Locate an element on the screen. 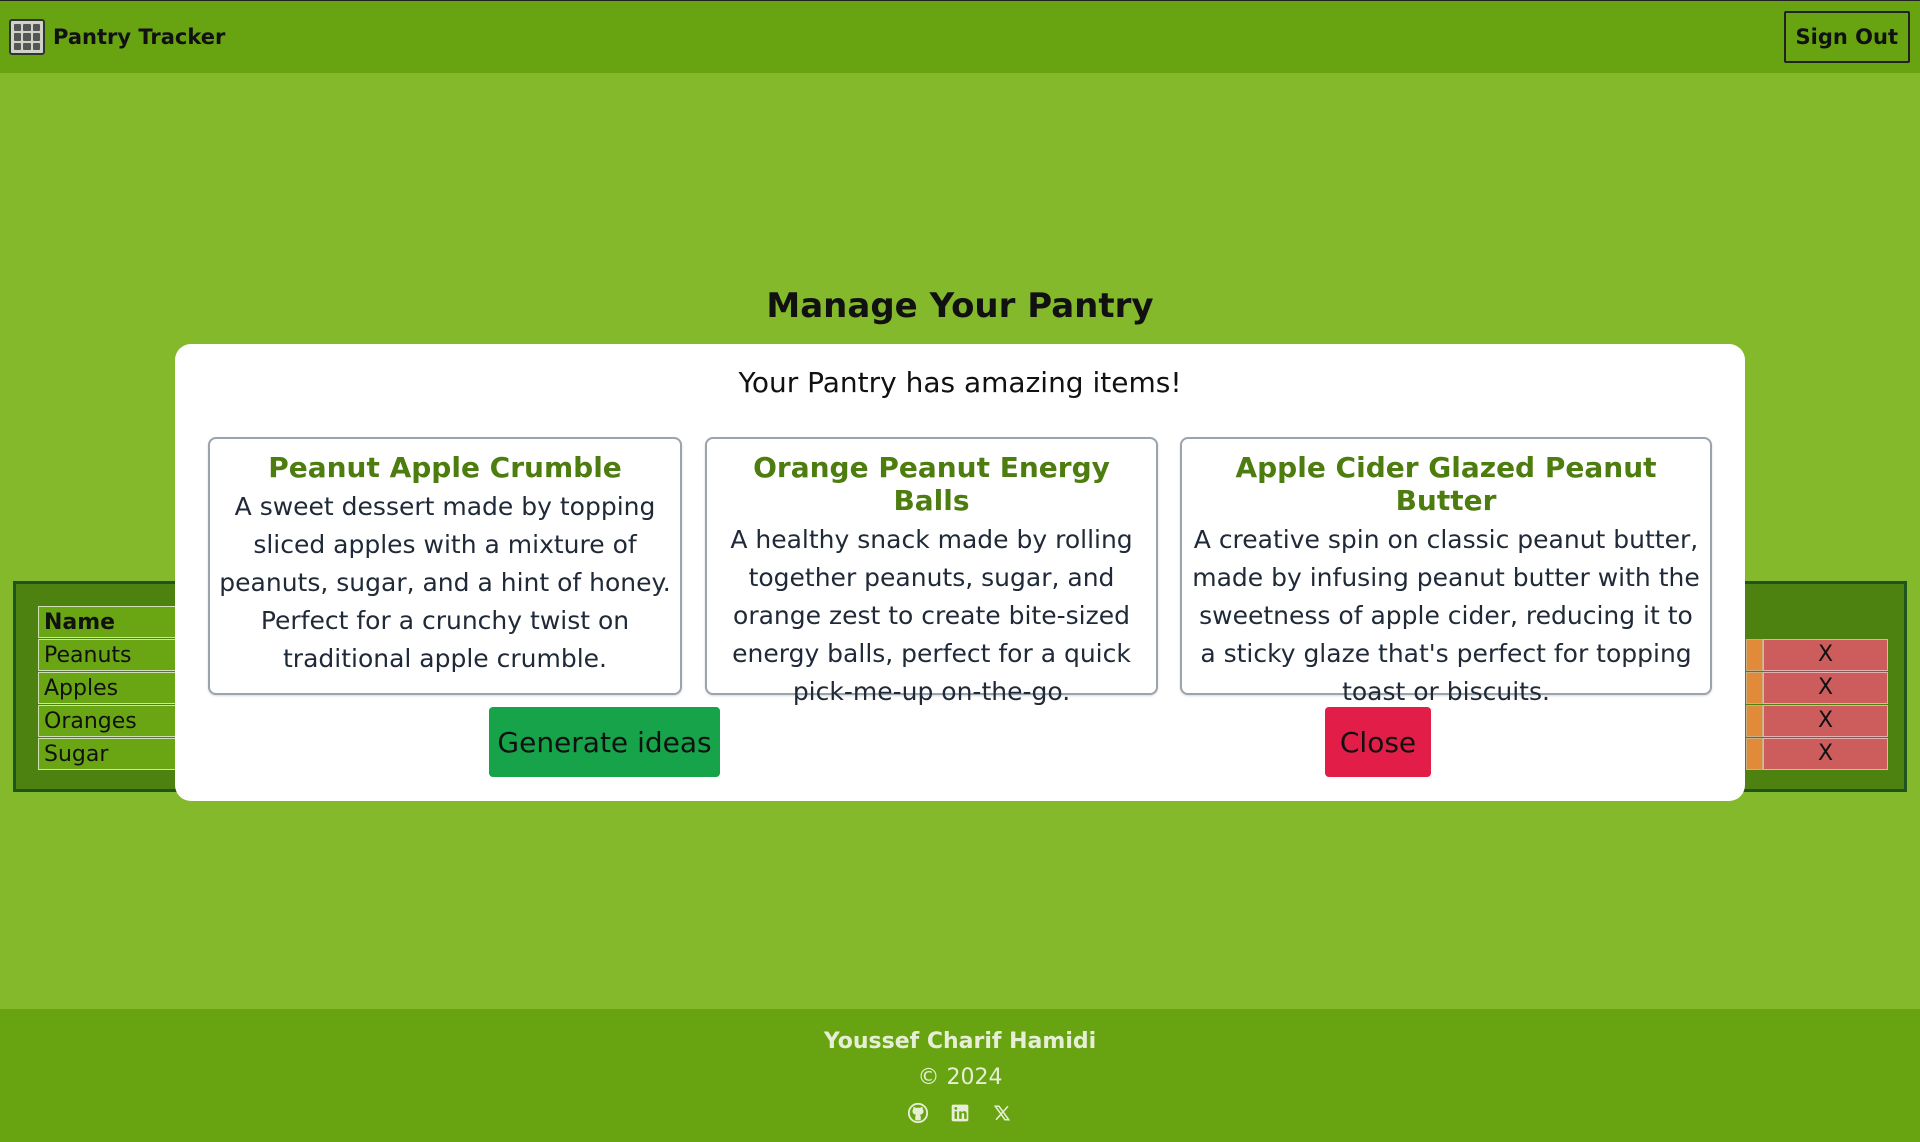  app-title: Pantry Tracker is located at coordinates (139, 37).